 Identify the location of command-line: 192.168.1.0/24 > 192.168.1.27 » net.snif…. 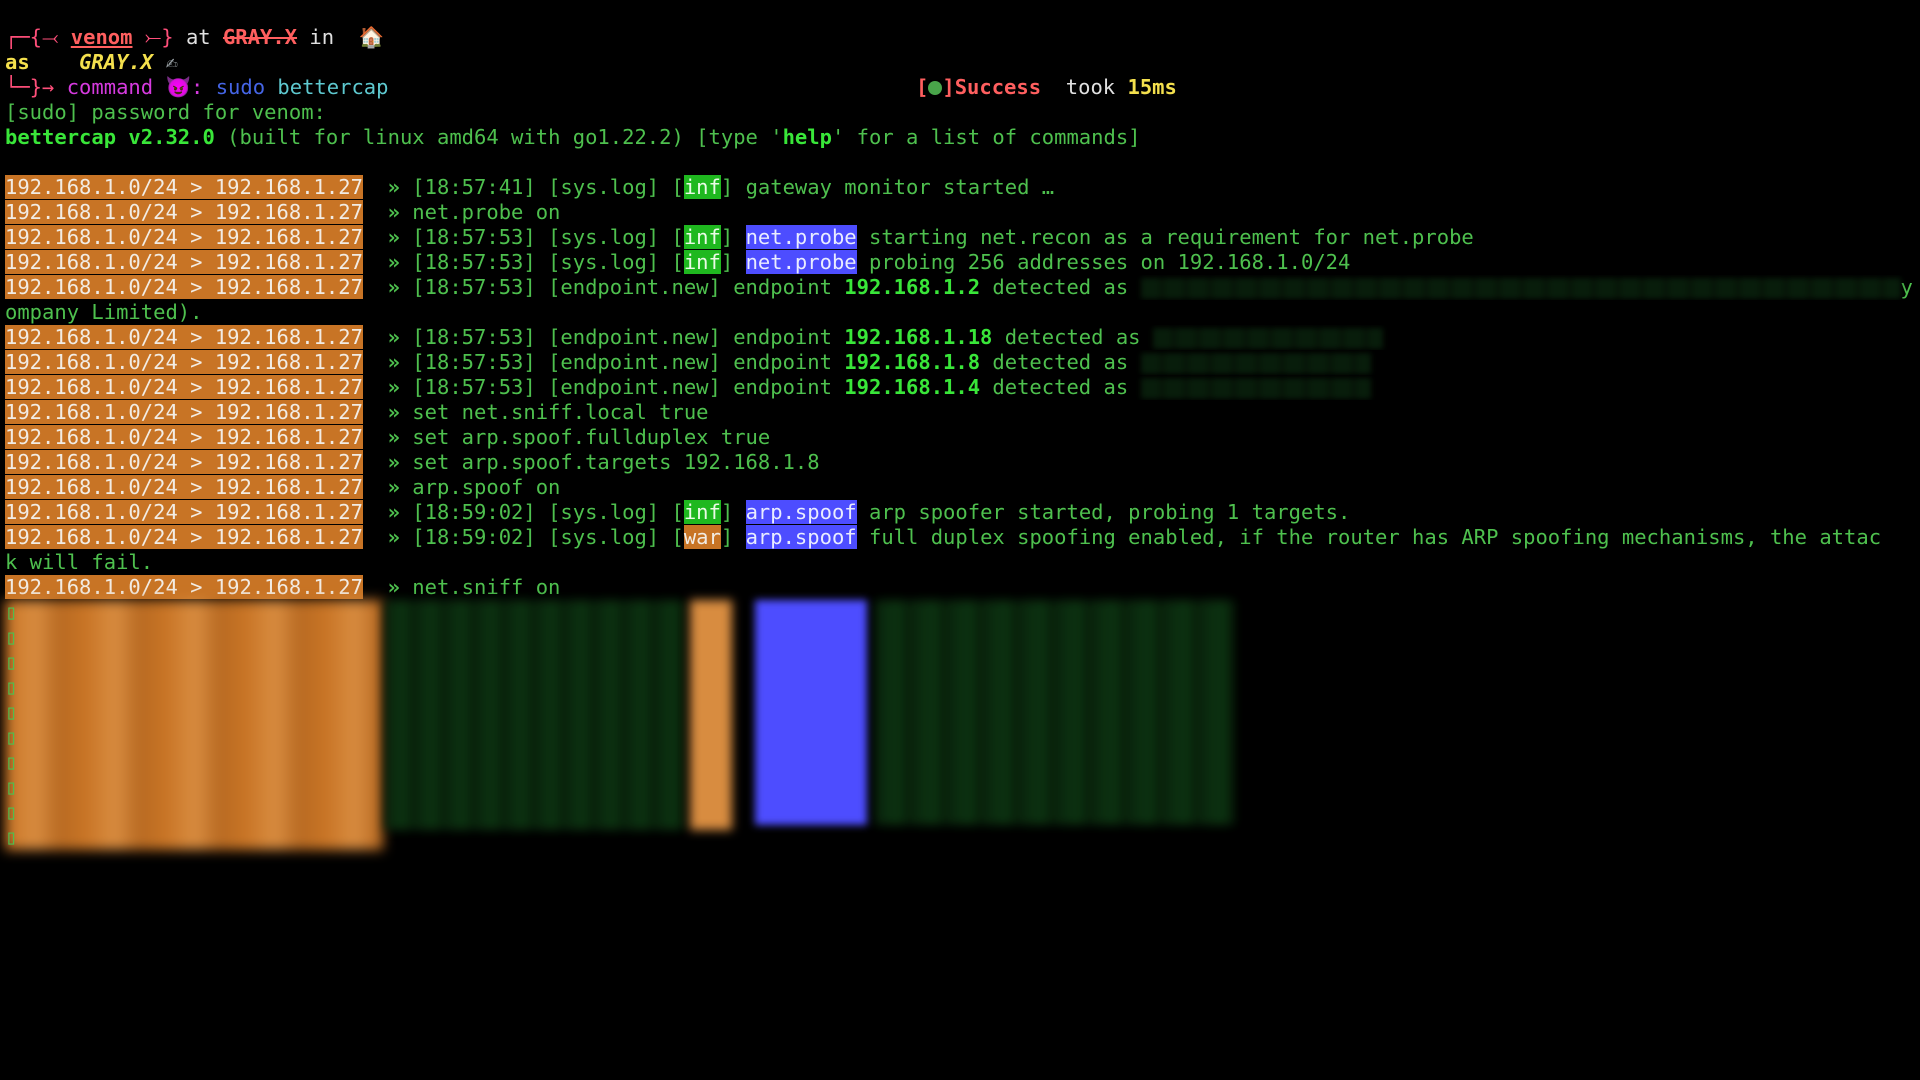
(960, 587).